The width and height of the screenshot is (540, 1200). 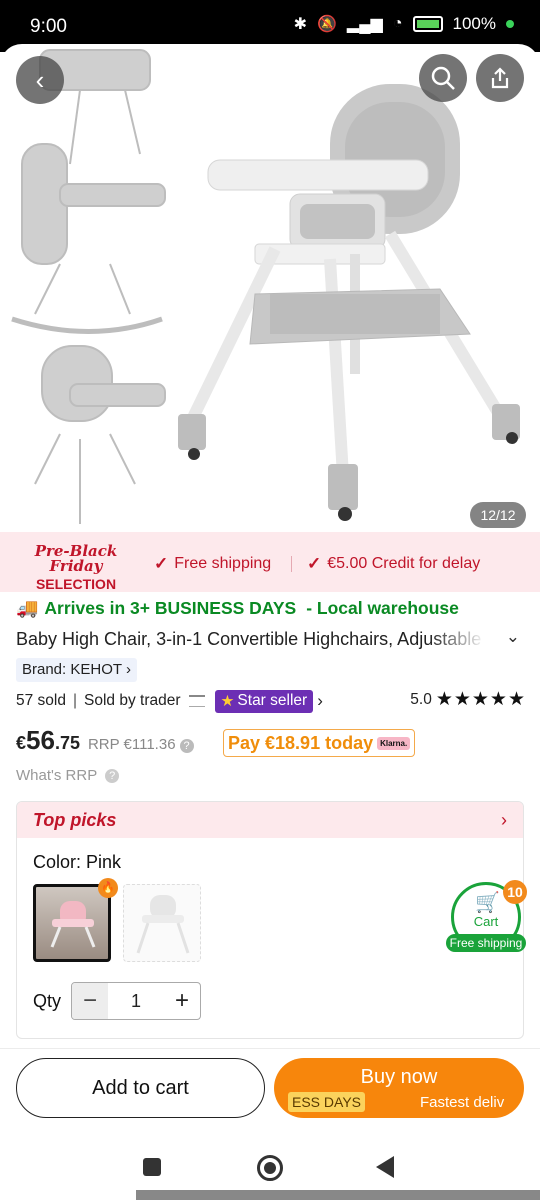 I want to click on sold-by: Sold by trader, so click(x=132, y=701).